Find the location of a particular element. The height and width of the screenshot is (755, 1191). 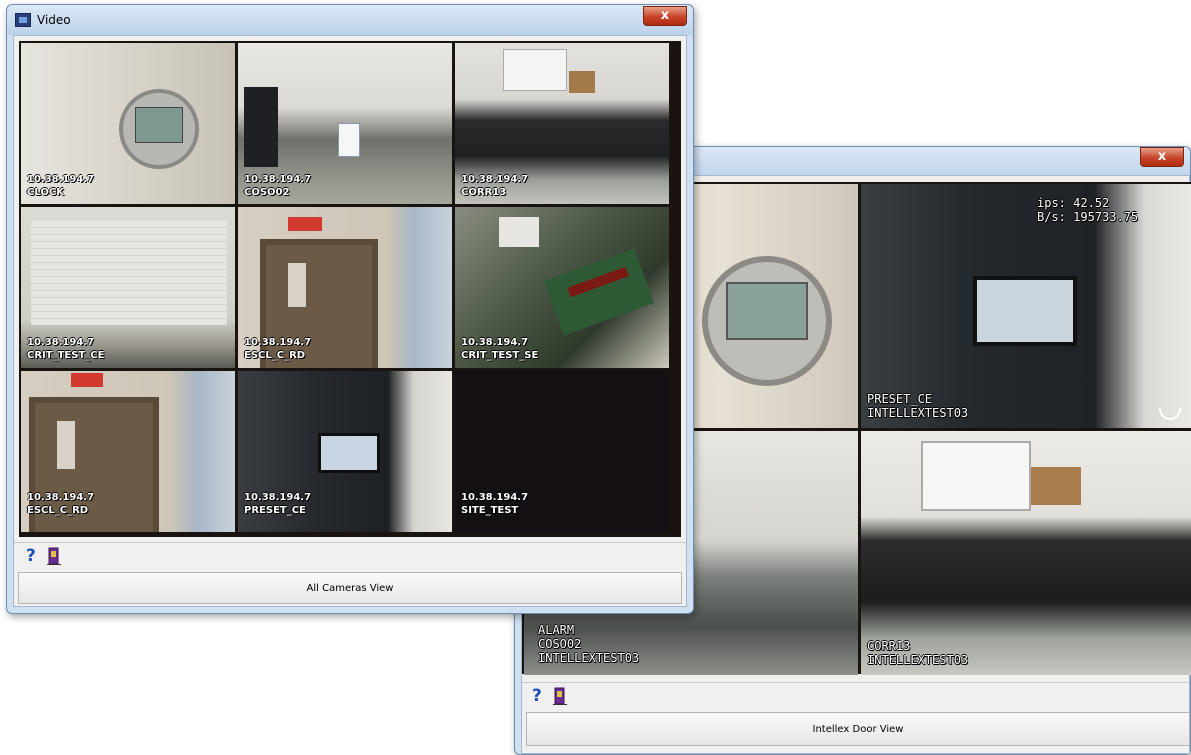

camera-name: CLOCK is located at coordinates (45, 192).